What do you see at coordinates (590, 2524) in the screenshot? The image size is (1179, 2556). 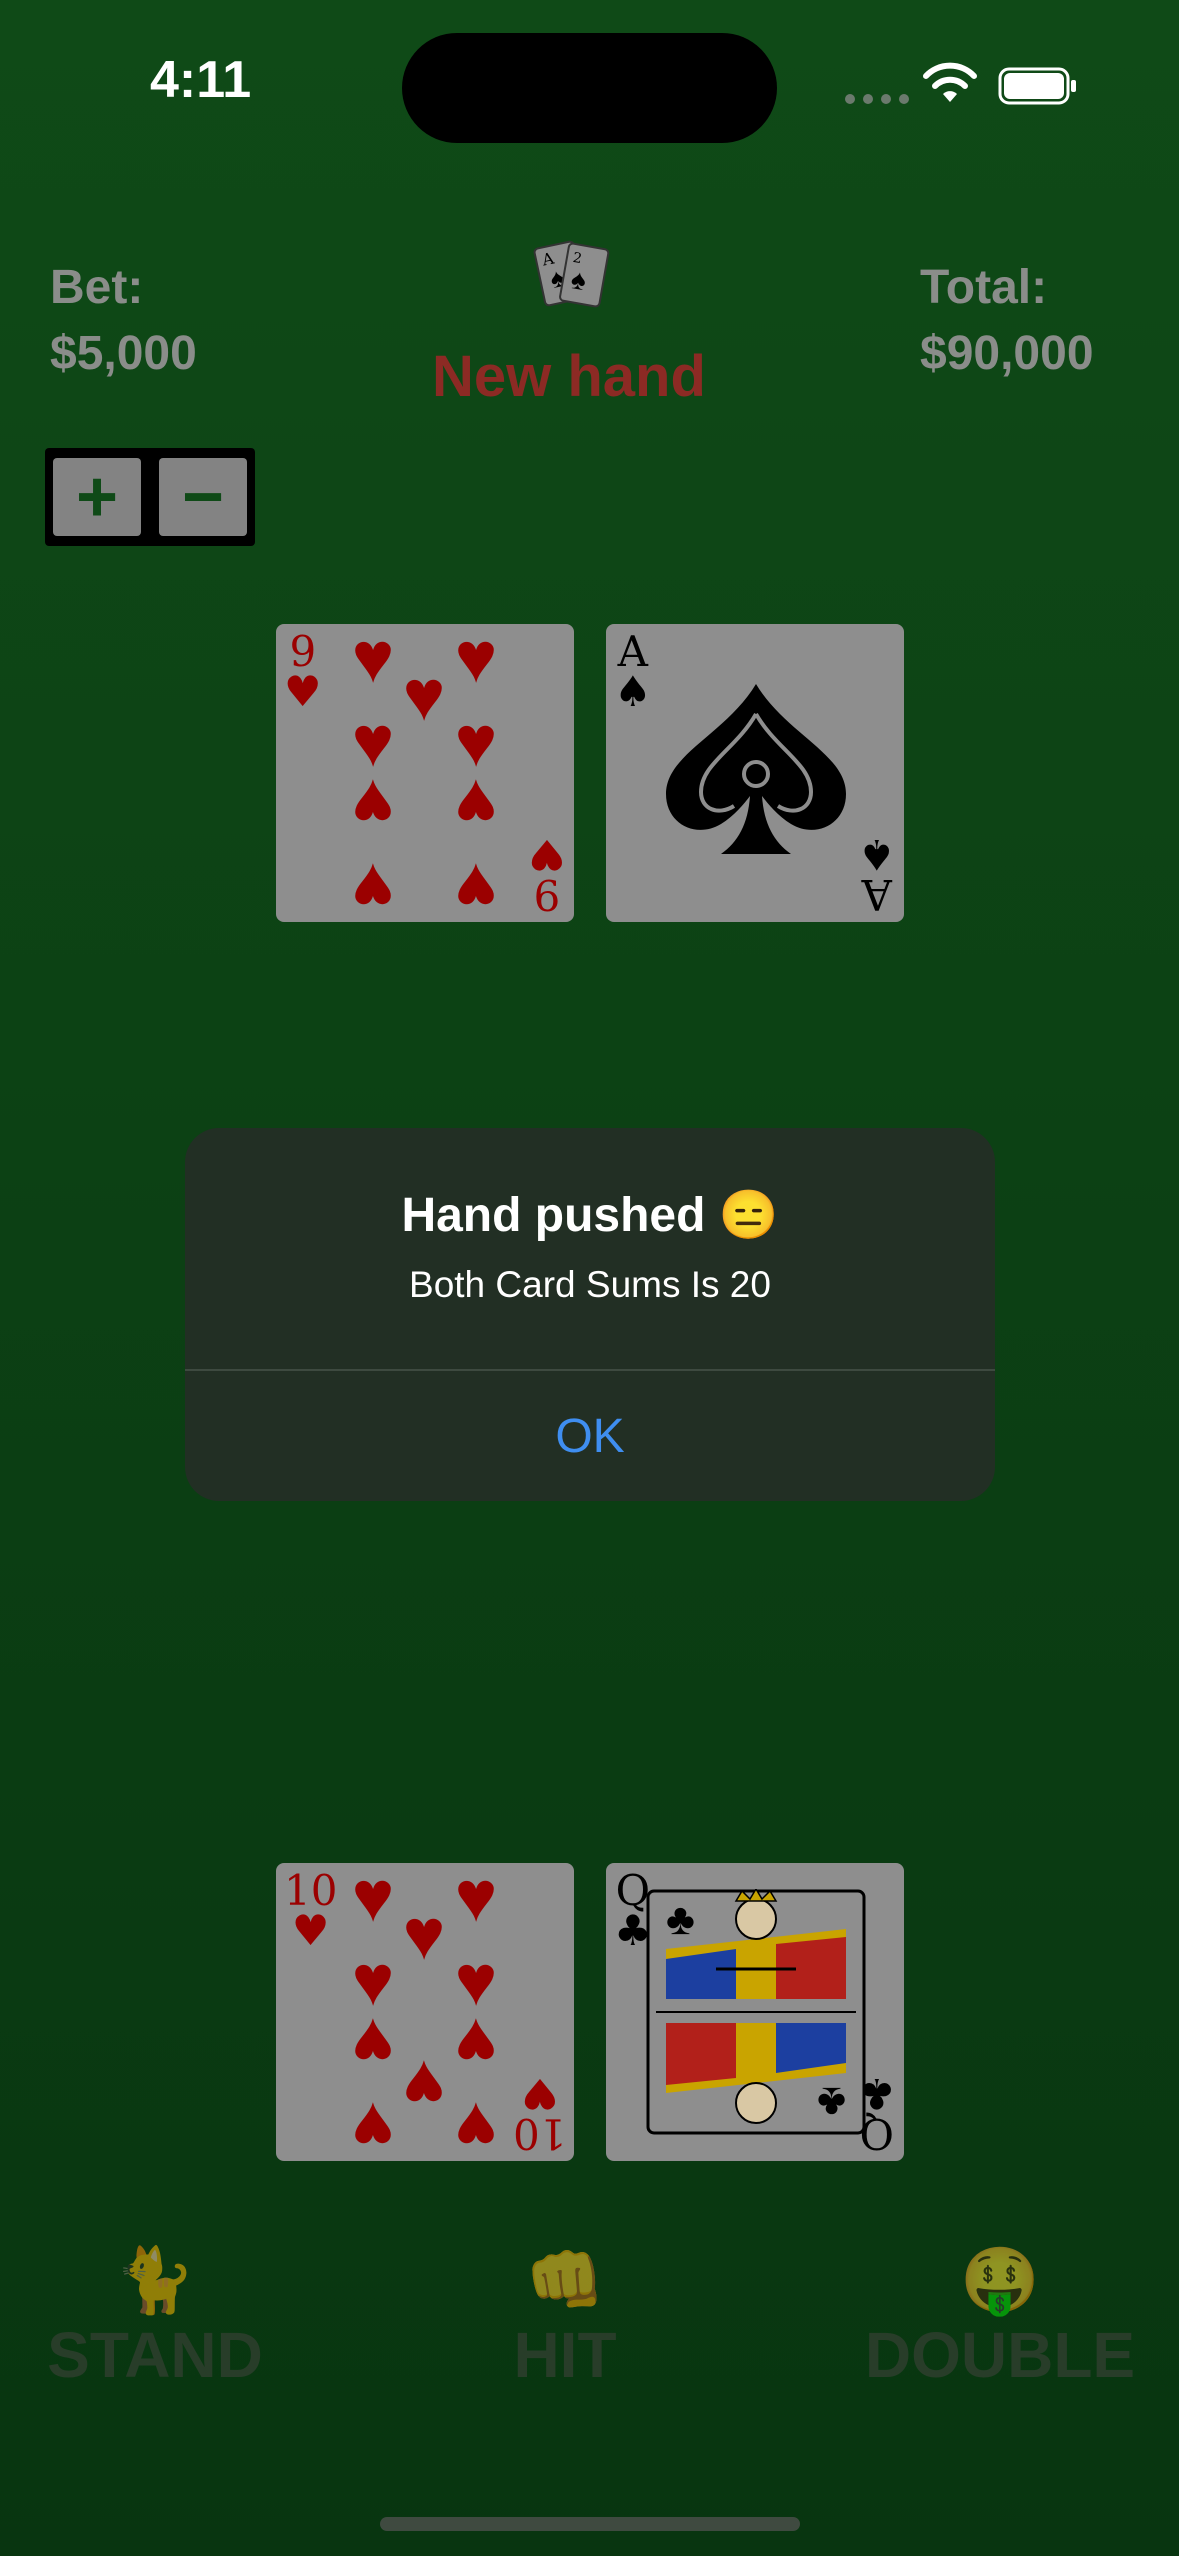 I see `home-indicator` at bounding box center [590, 2524].